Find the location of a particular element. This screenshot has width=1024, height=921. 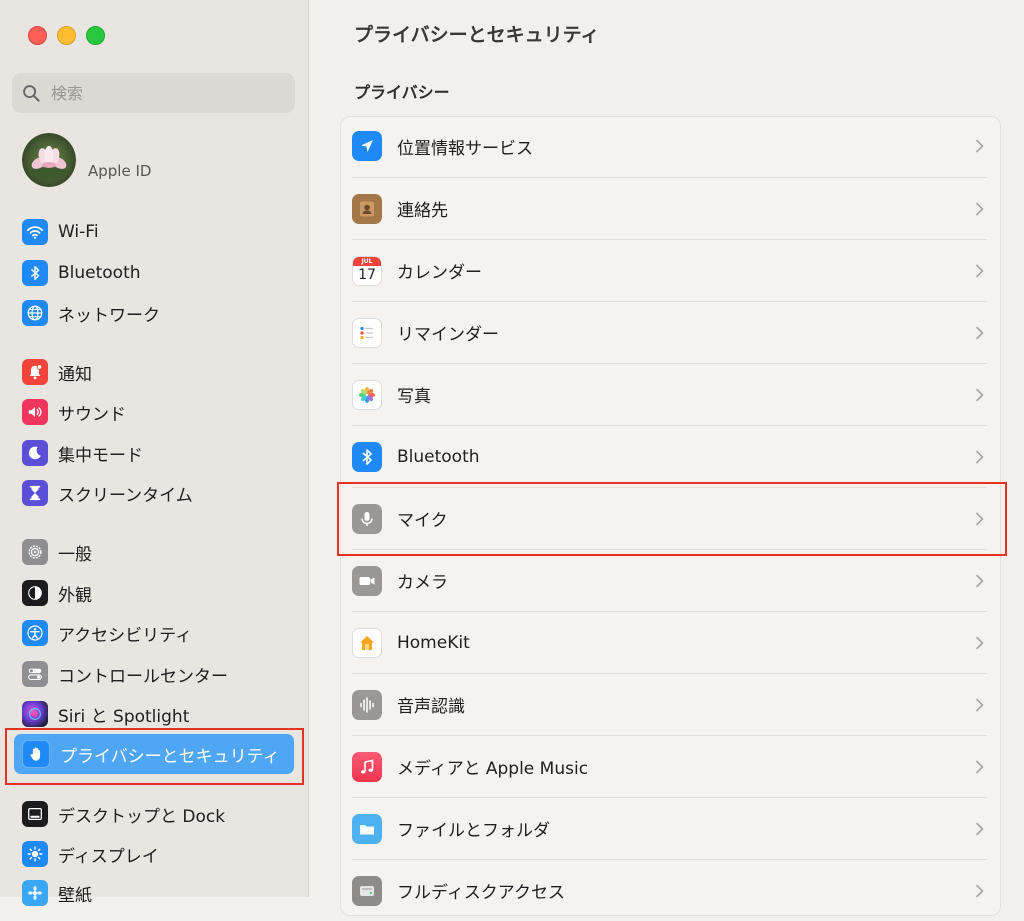

sidebar-item-siri-spotlight: Siri と Spotlight is located at coordinates (154, 714).